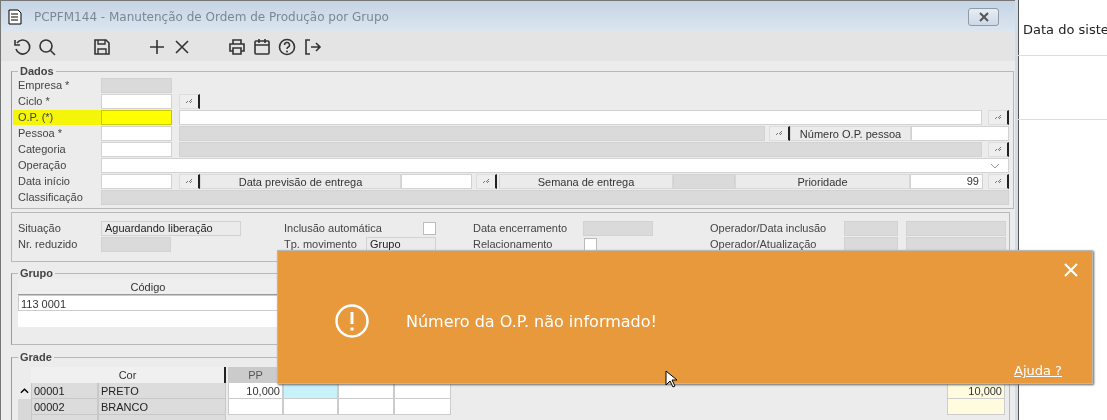 This screenshot has height=420, width=1107. Describe the element at coordinates (47, 46) in the screenshot. I see `search-icon` at that location.